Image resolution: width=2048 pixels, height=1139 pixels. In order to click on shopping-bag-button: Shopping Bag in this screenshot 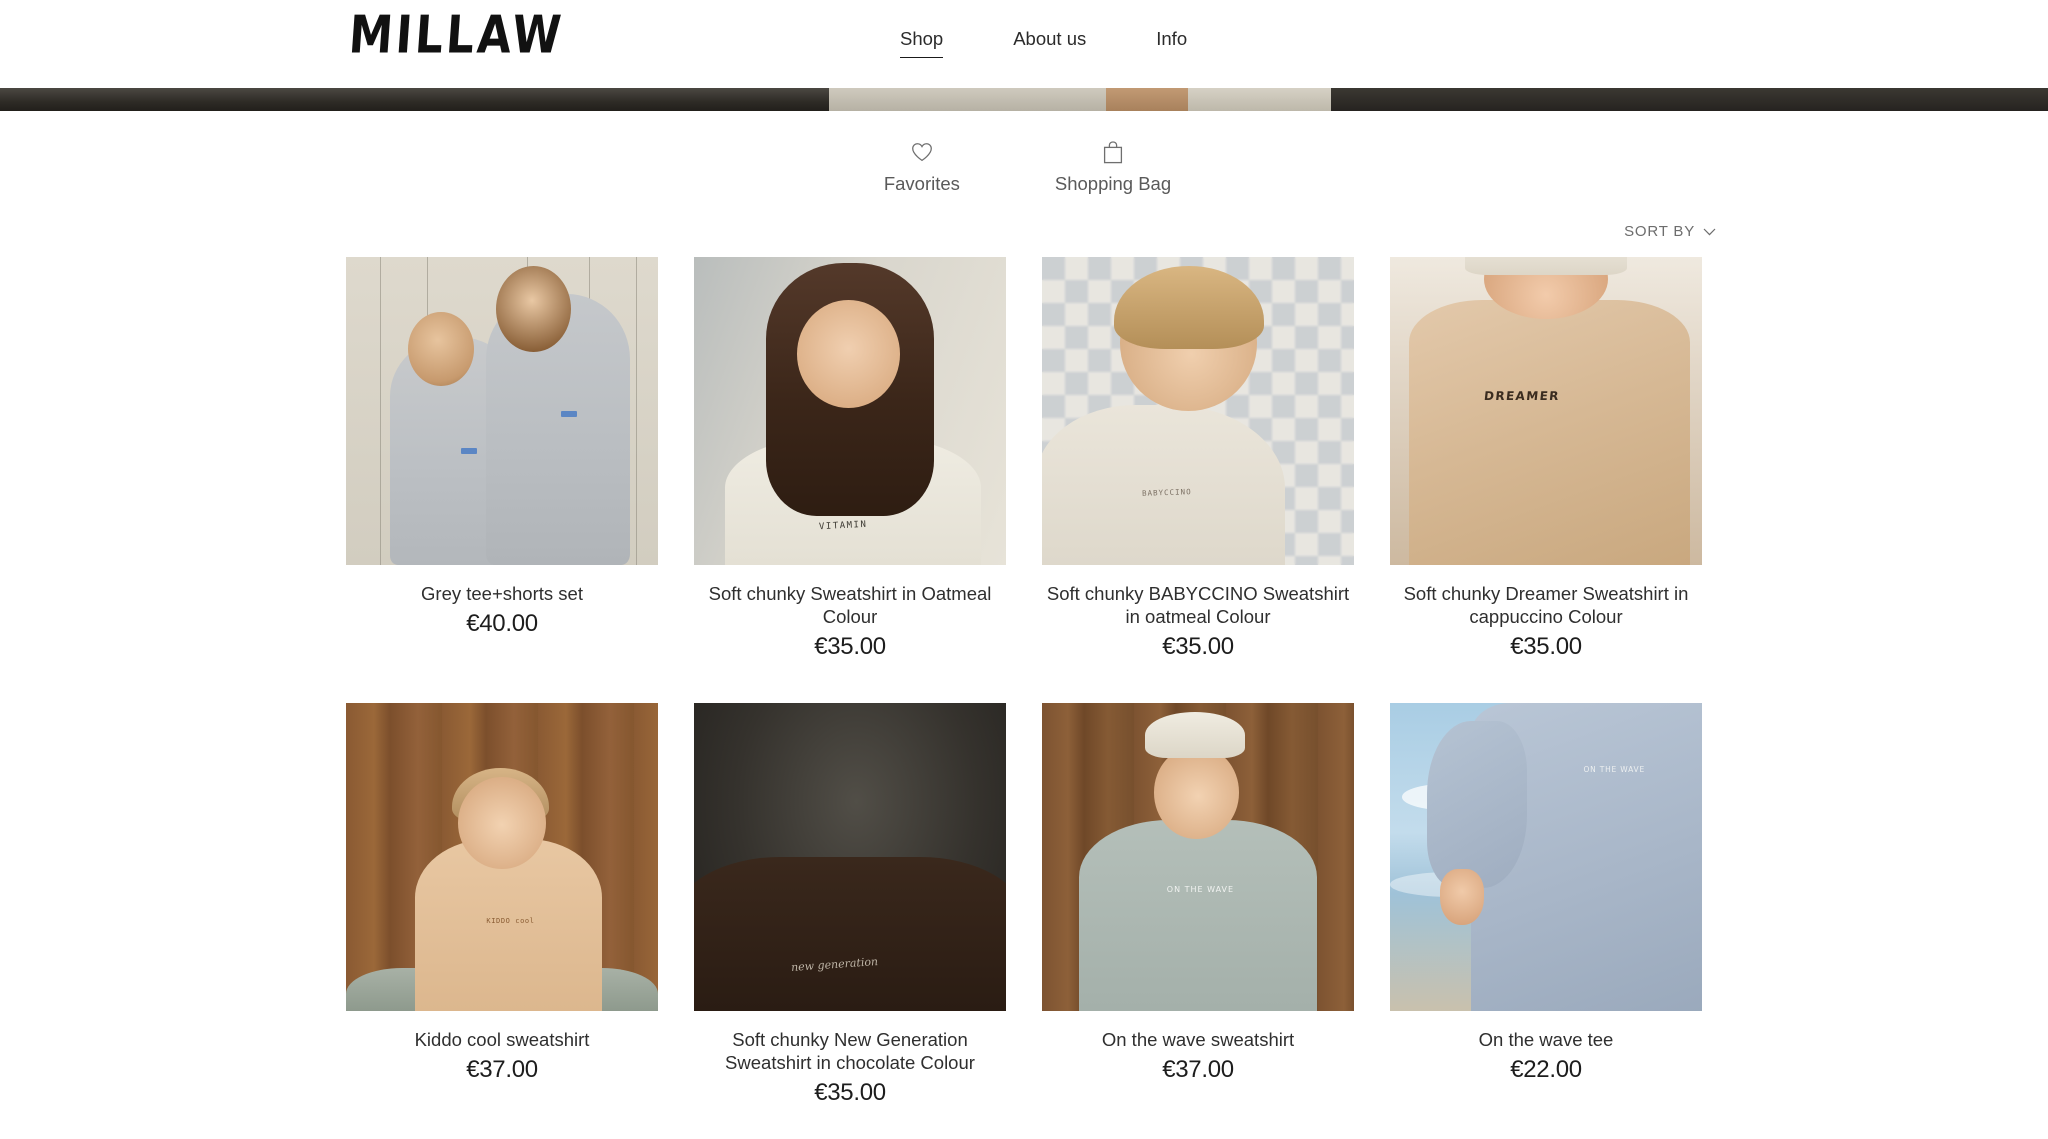, I will do `click(1113, 167)`.